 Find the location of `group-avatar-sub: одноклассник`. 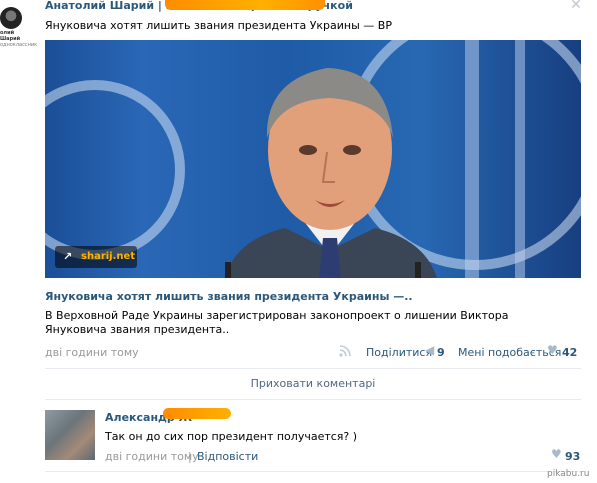

group-avatar-sub: одноклассник is located at coordinates (19, 45).